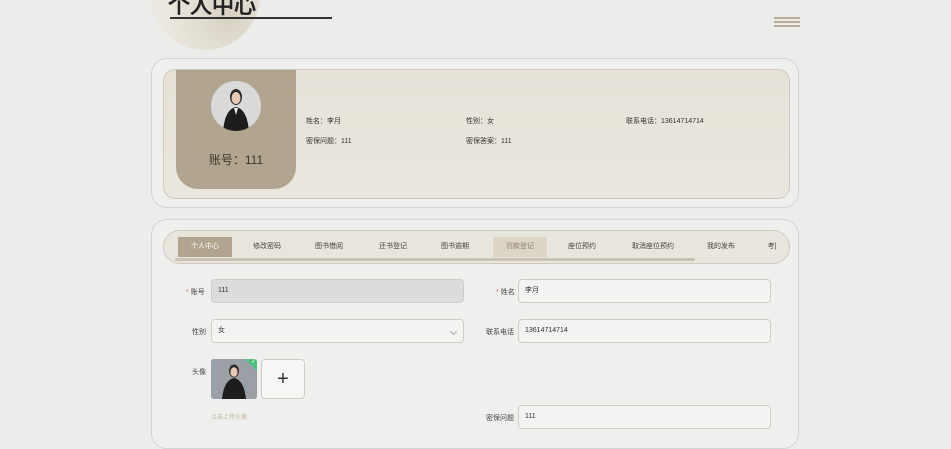 This screenshot has height=449, width=951. What do you see at coordinates (772, 247) in the screenshot?
I see `tab-more: 考|` at bounding box center [772, 247].